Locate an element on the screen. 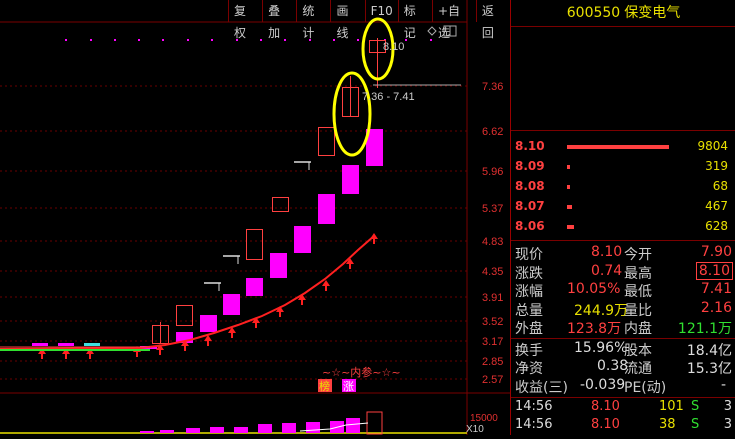 This screenshot has width=735, height=439. toolbar-button-3: 画线 is located at coordinates (347, 20).